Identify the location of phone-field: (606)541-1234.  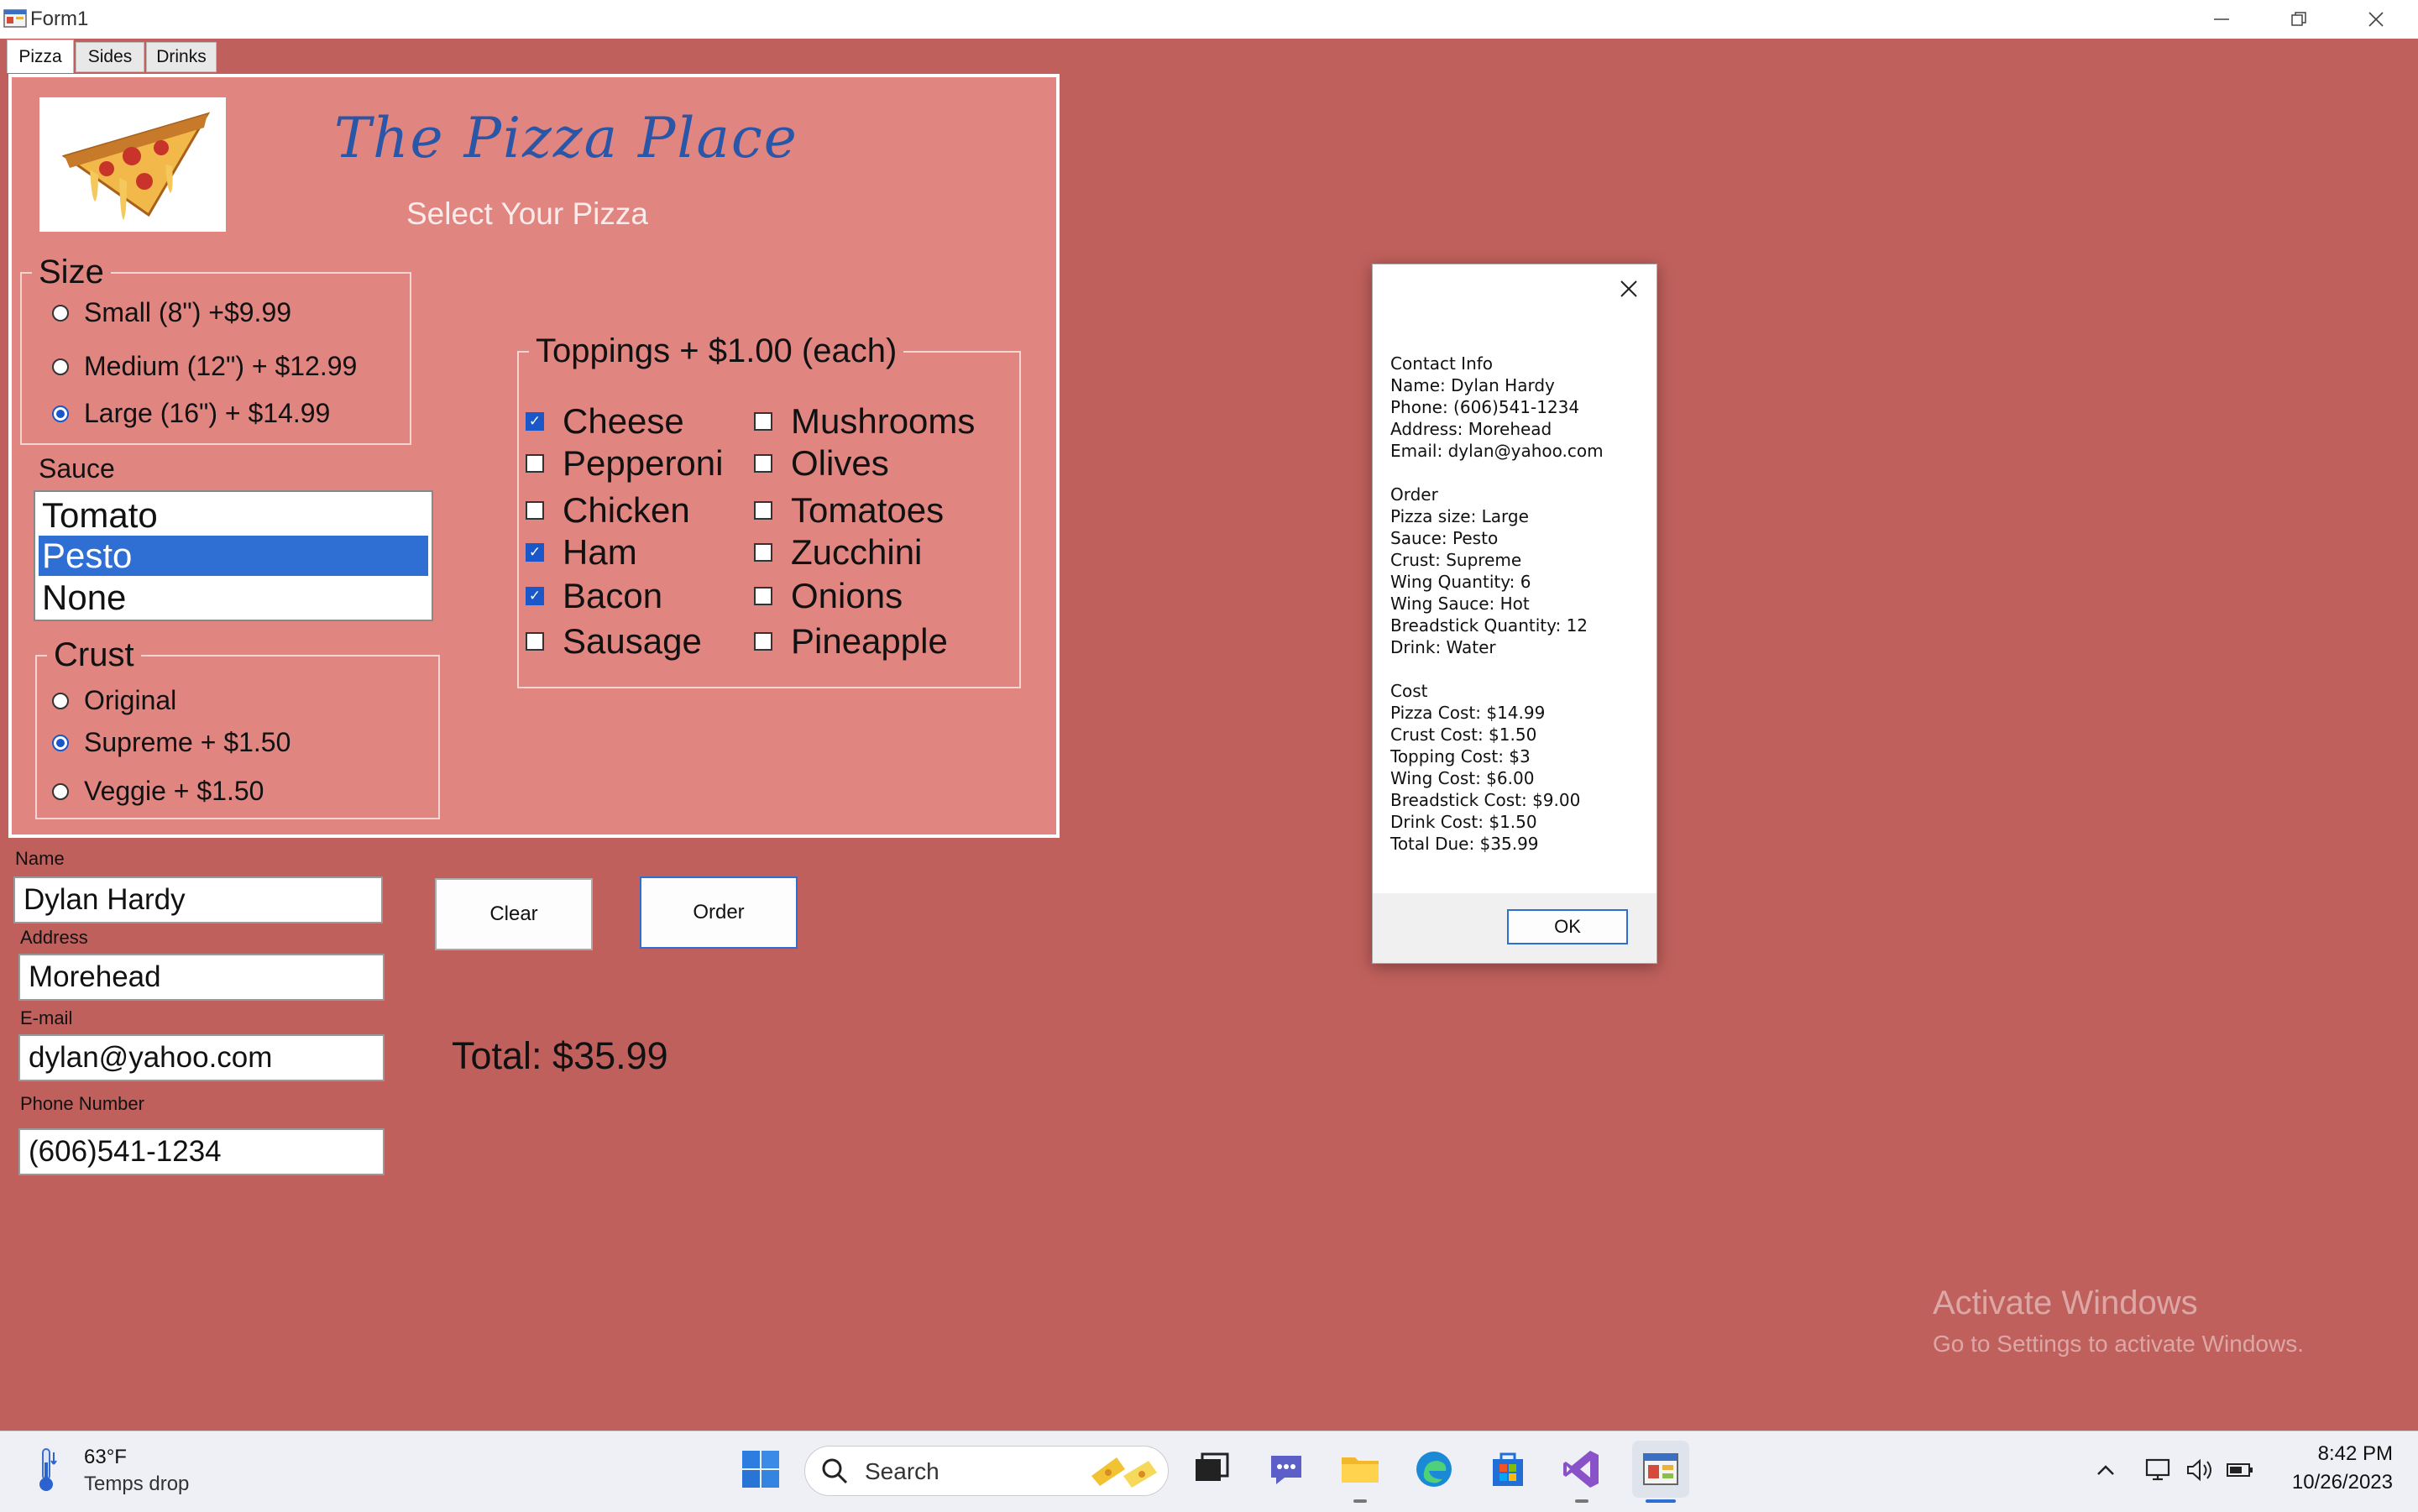
(201, 1151).